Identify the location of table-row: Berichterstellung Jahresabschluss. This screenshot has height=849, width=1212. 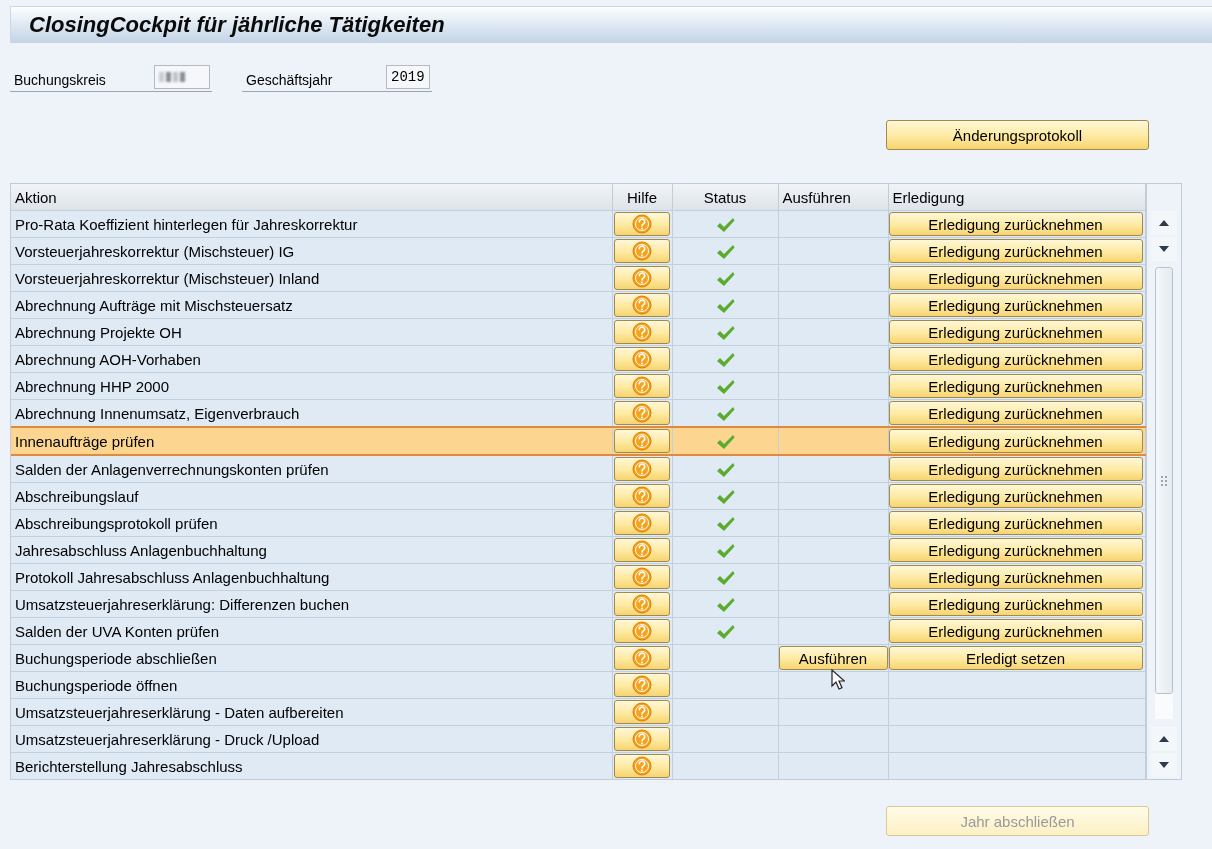
(578, 765).